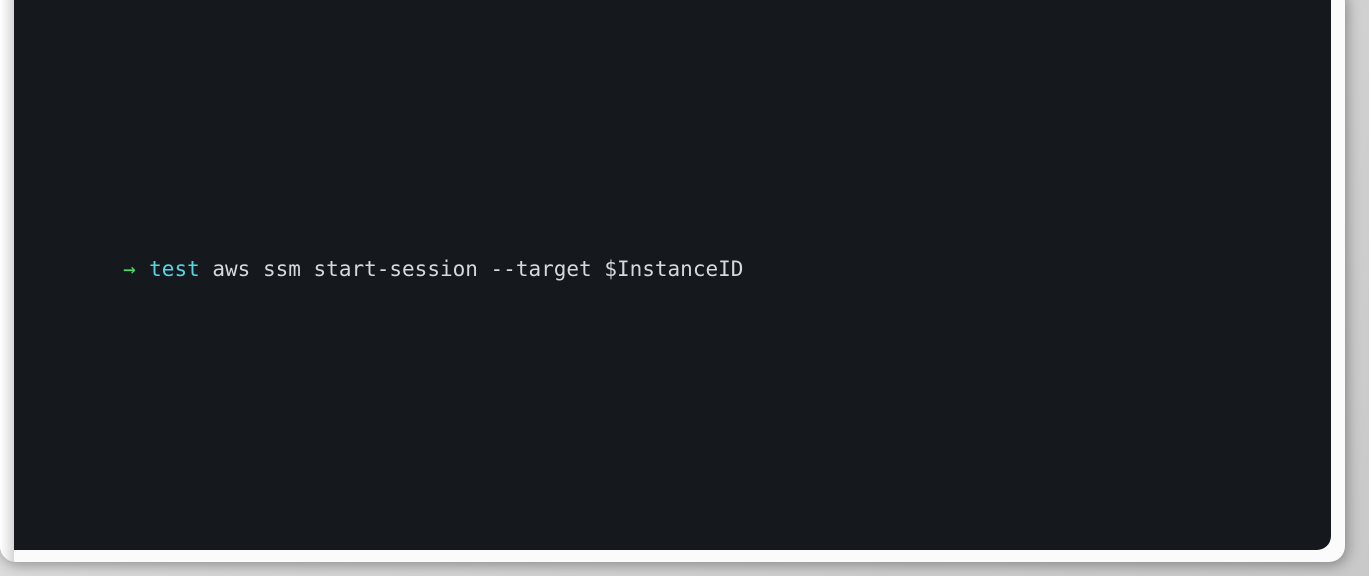 This screenshot has height=576, width=1369. I want to click on prompt-context-label: test, so click(174, 269).